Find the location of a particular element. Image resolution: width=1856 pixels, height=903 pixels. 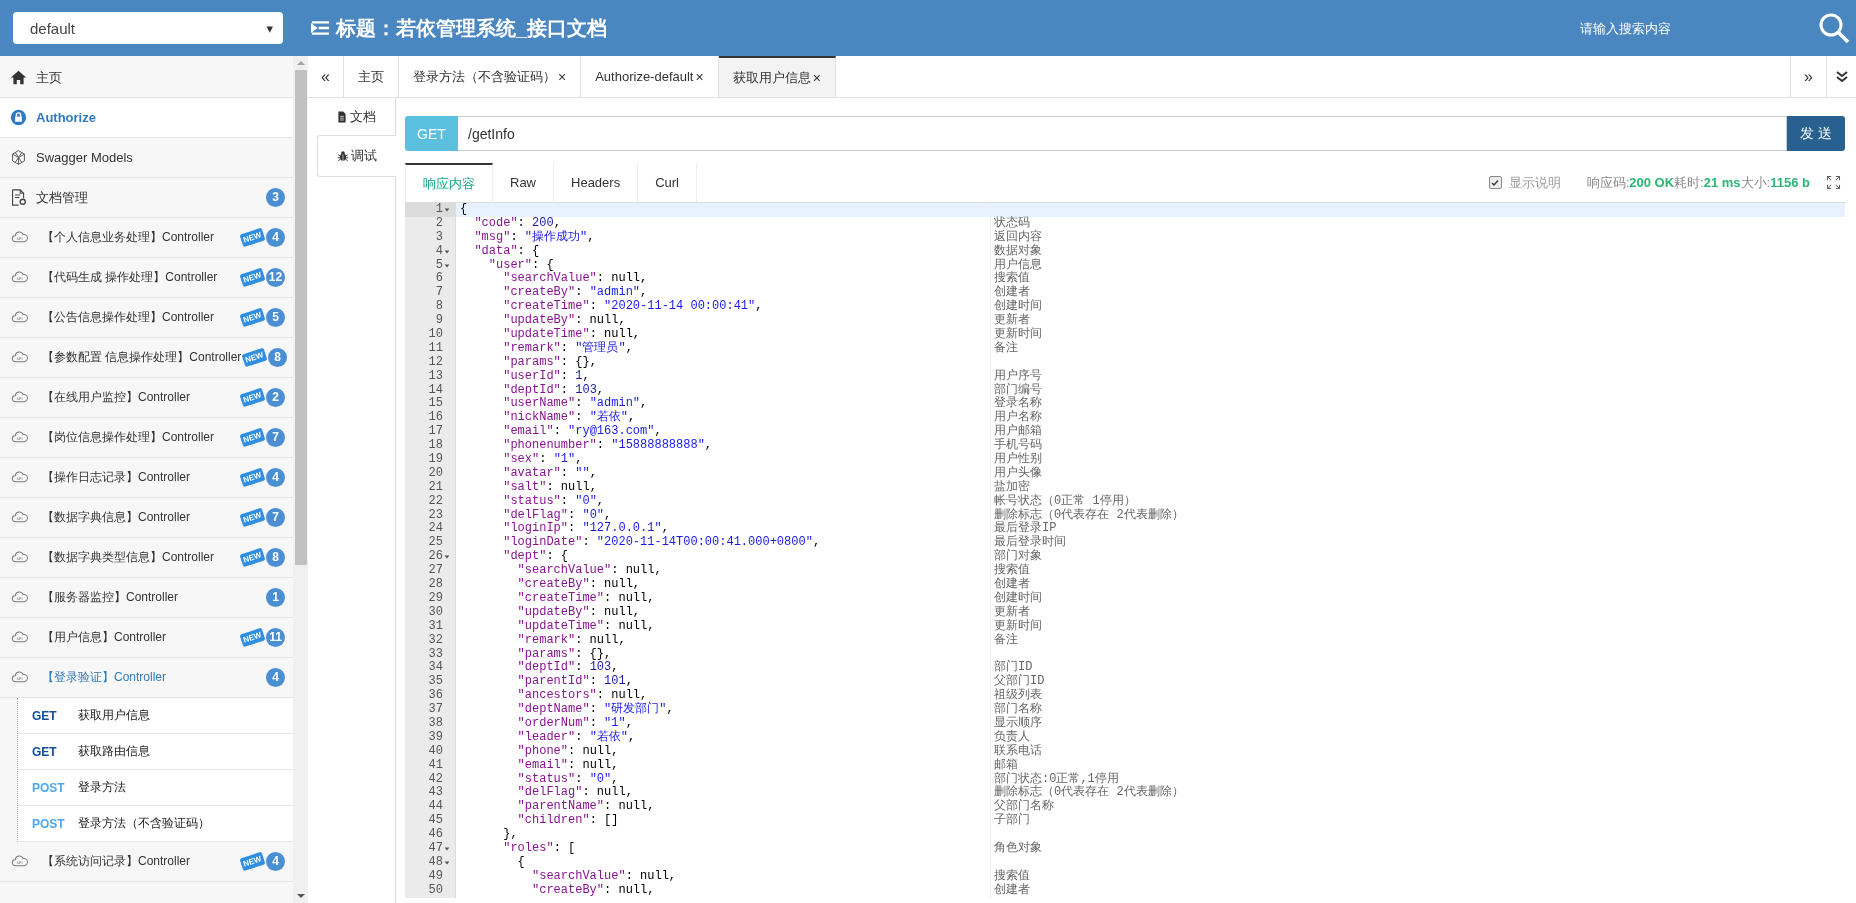

url-field: /getInfo is located at coordinates (1122, 133).